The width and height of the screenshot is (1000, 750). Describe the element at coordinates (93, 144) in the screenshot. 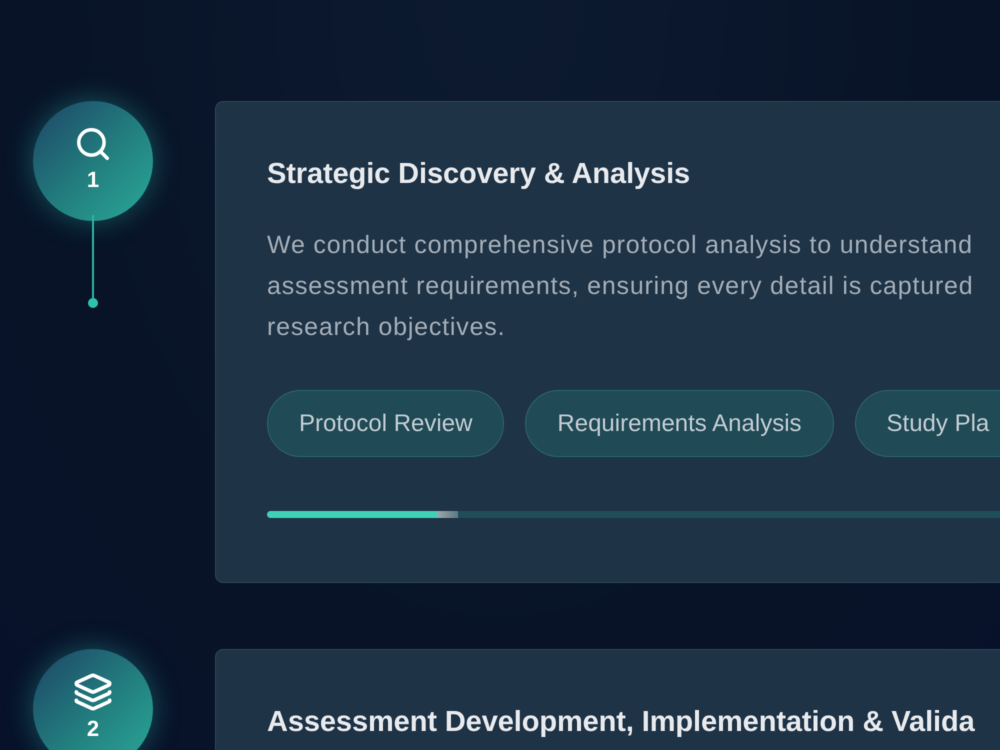

I see `search-icon` at that location.